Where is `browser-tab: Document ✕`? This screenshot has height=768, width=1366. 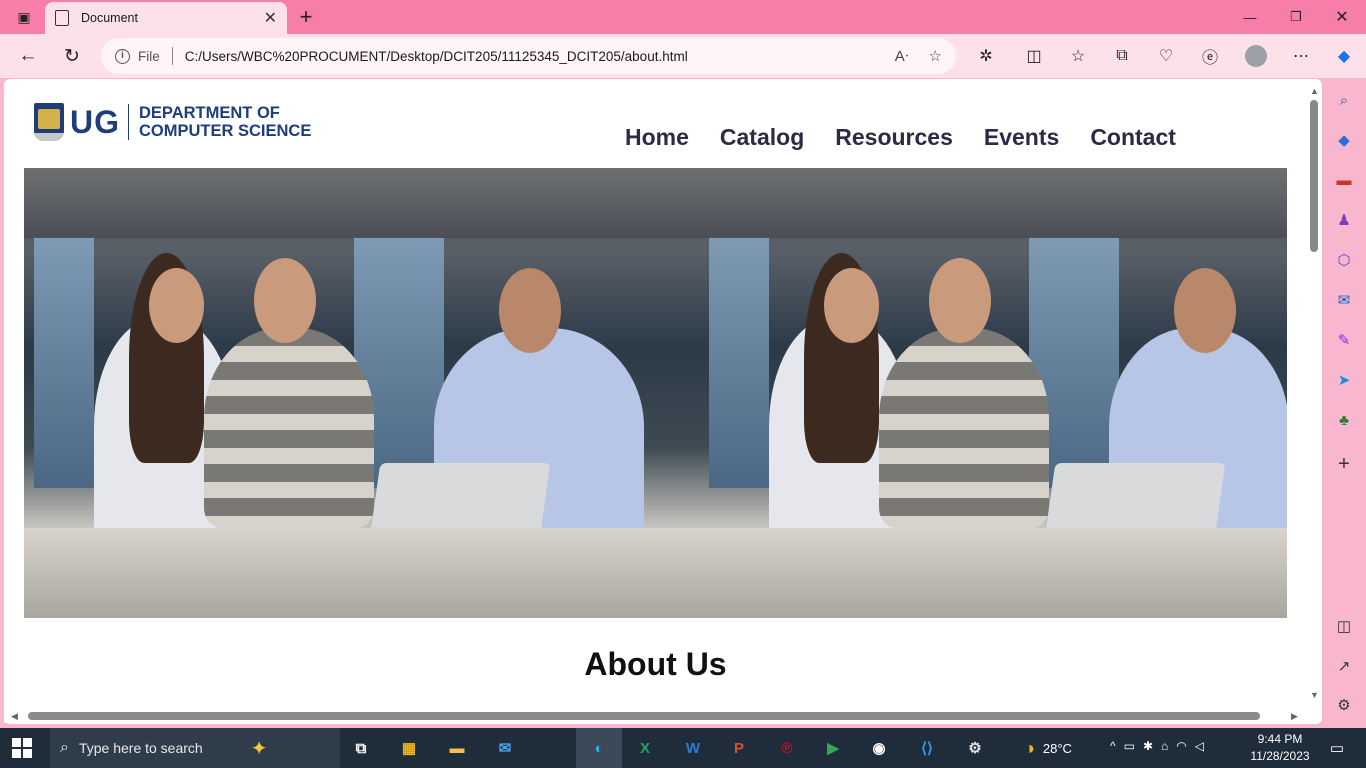 browser-tab: Document ✕ is located at coordinates (166, 18).